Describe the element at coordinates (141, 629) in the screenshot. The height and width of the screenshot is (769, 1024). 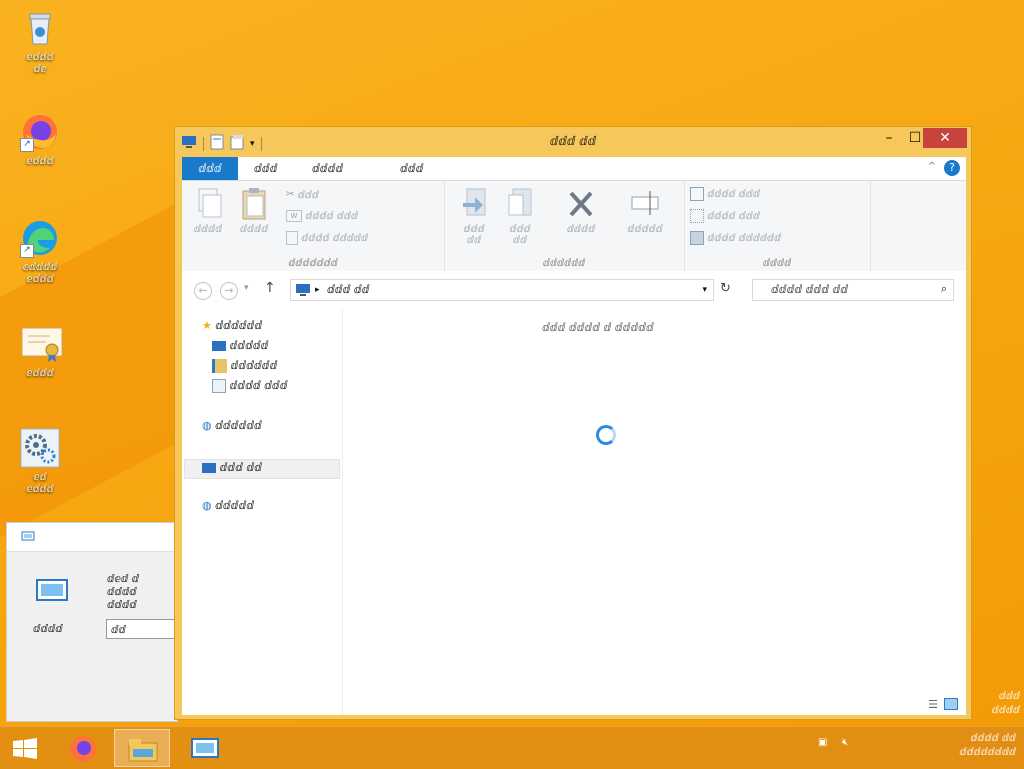
I see `run-open-input: ⅆⅆ` at that location.